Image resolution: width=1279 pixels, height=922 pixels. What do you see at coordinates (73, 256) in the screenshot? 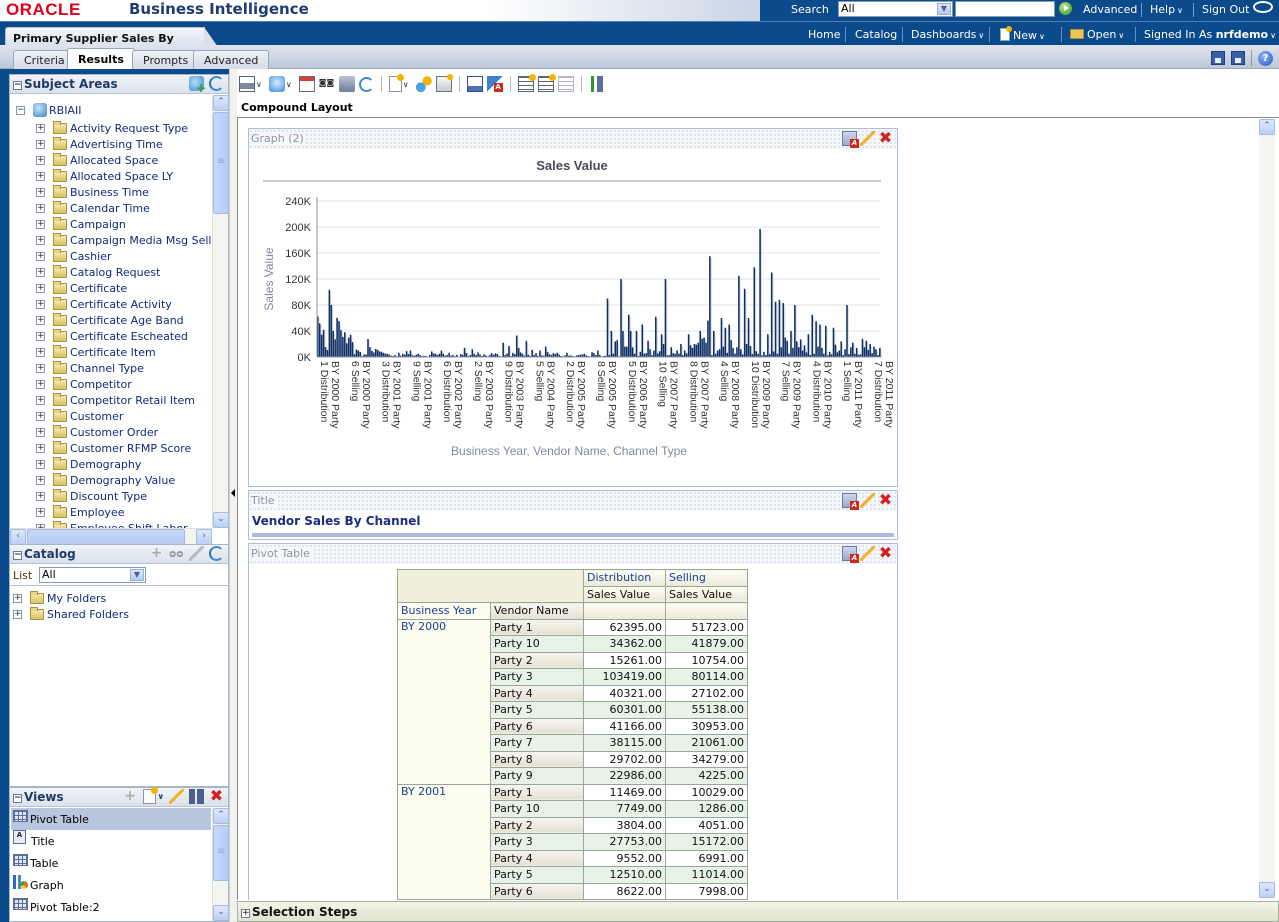
I see `subject-area-folder: + Cashier` at bounding box center [73, 256].